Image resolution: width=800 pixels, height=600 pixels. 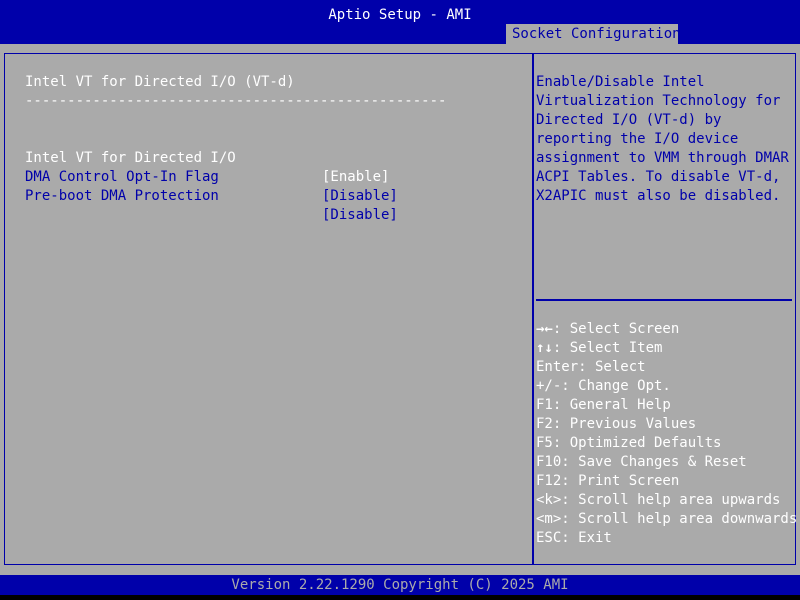 I want to click on key-hint-save-reset: F10: Save Changes & Reset, so click(x=641, y=462).